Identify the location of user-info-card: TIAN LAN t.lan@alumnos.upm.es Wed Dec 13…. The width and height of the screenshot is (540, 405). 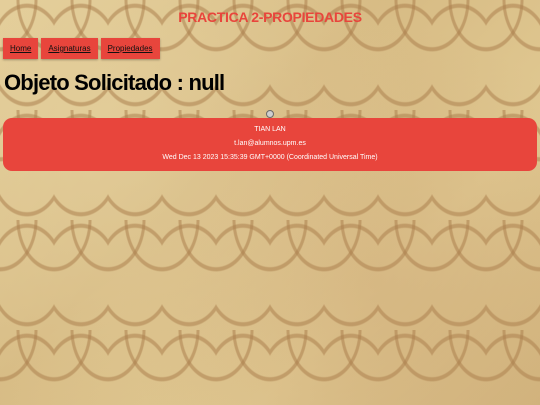
(270, 144).